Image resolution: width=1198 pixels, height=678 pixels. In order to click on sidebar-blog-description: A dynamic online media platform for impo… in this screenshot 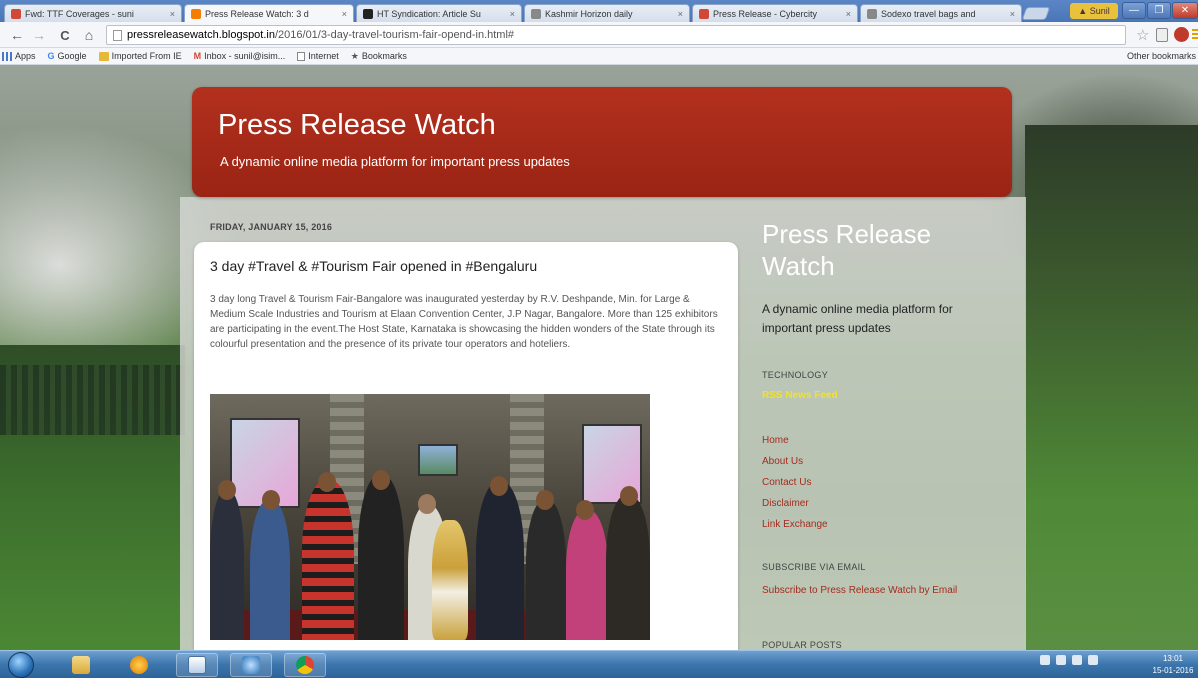, I will do `click(857, 318)`.